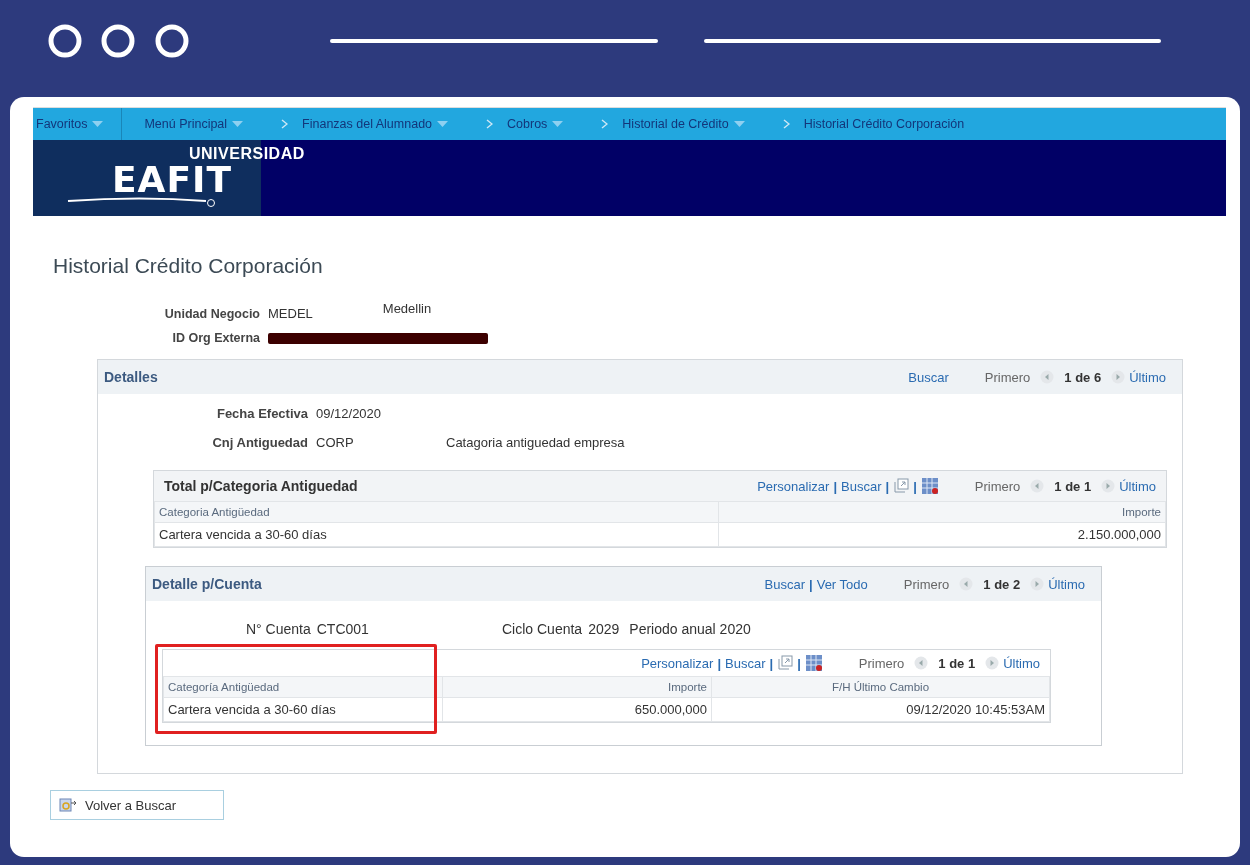  I want to click on page-count: 1 de 6, so click(1083, 377).